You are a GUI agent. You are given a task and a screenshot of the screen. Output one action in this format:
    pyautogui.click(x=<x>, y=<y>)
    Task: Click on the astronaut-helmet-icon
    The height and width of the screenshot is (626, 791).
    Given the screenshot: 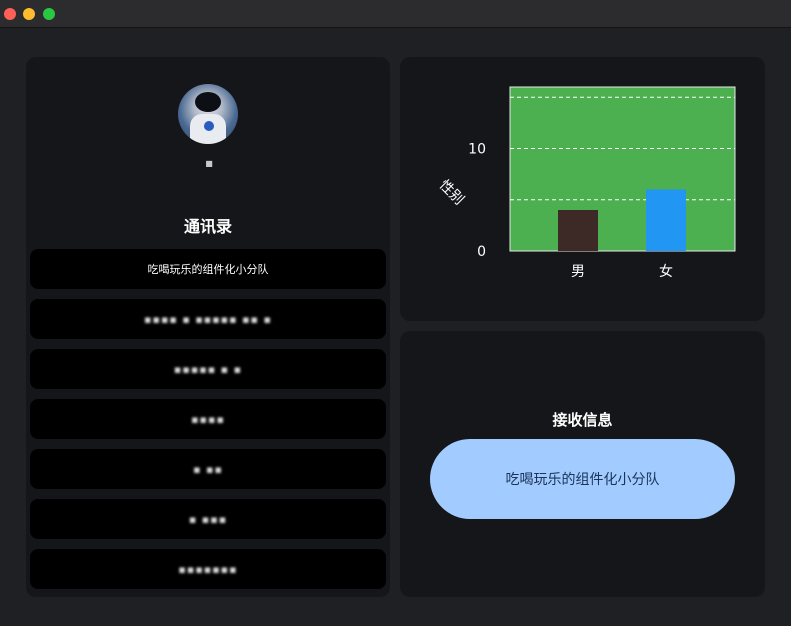 What is the action you would take?
    pyautogui.click(x=208, y=102)
    